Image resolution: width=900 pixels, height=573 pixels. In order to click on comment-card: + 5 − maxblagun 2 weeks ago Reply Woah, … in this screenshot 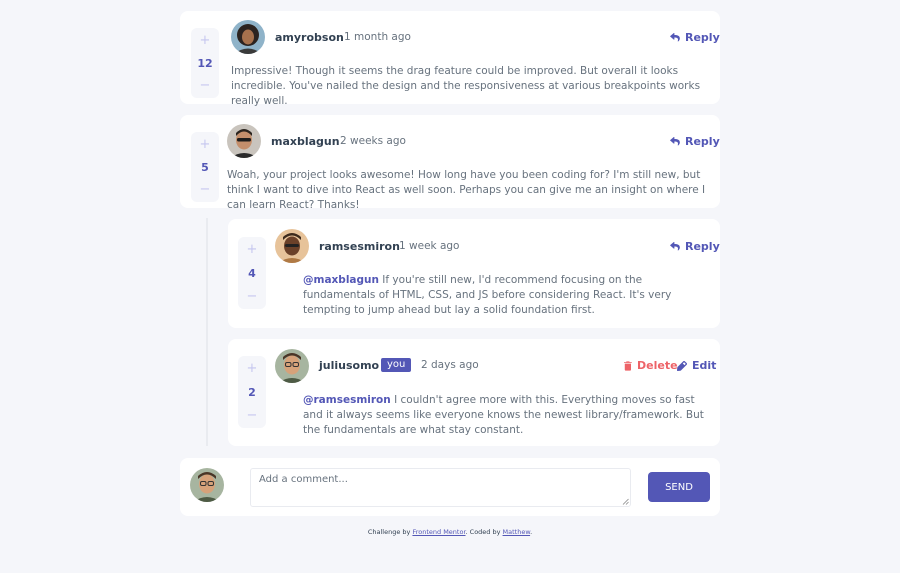, I will do `click(450, 163)`.